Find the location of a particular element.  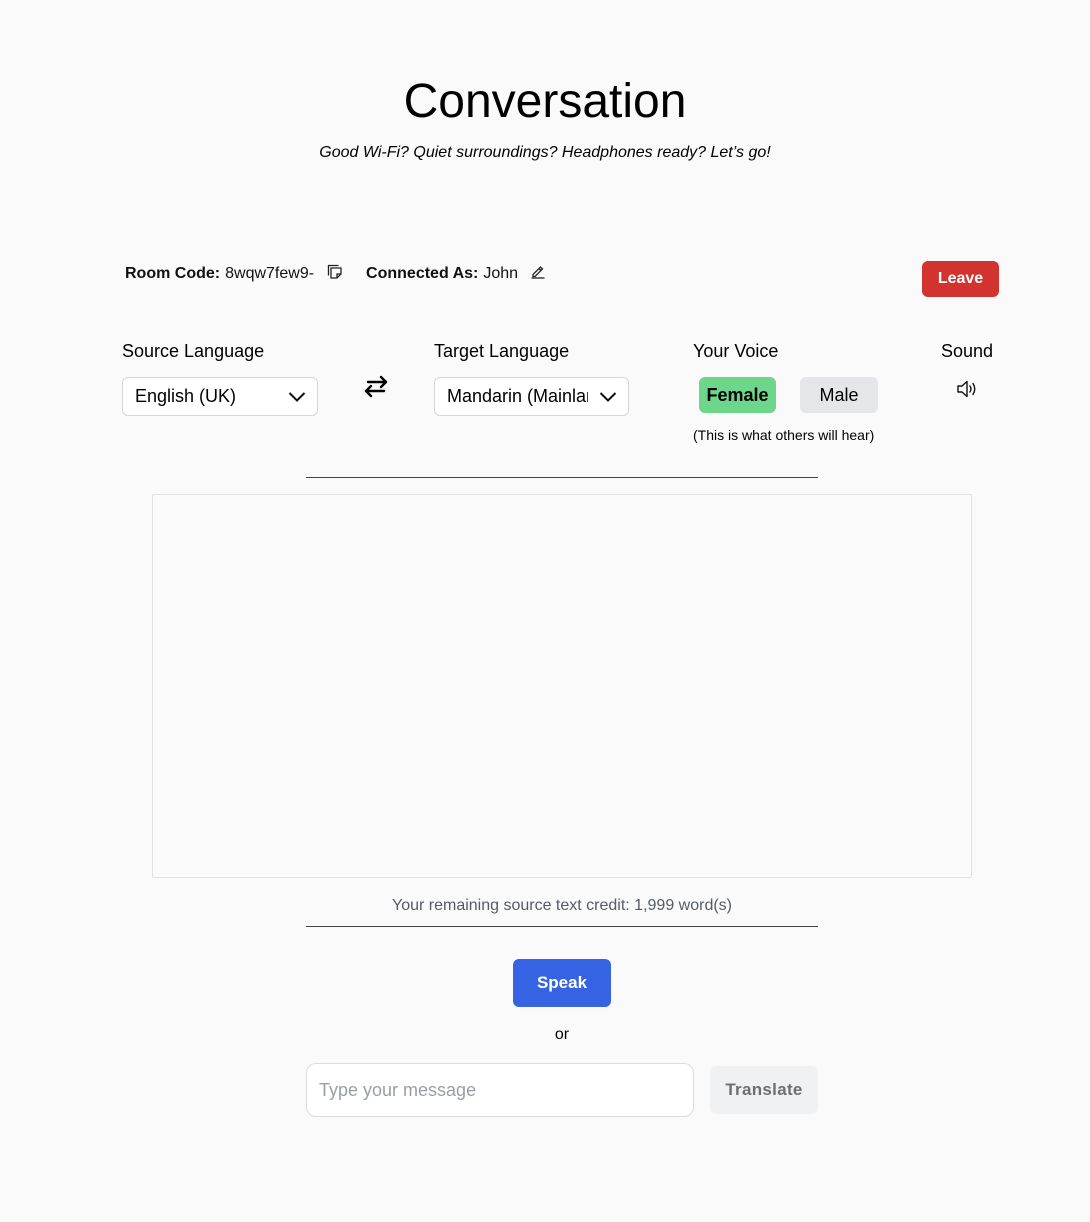

target-language-select: Mandarin (Mainland) is located at coordinates (531, 396).